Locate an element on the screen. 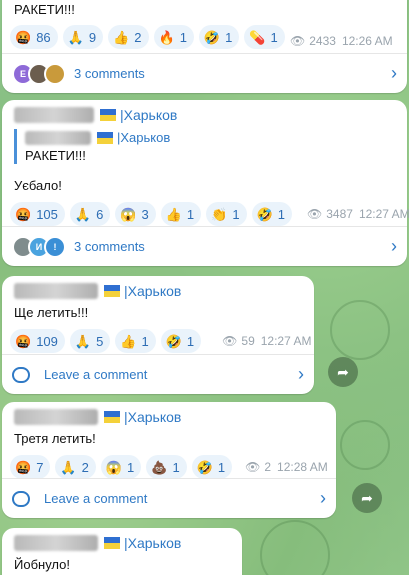  reaction-pill: 🙏 5 is located at coordinates (90, 341).